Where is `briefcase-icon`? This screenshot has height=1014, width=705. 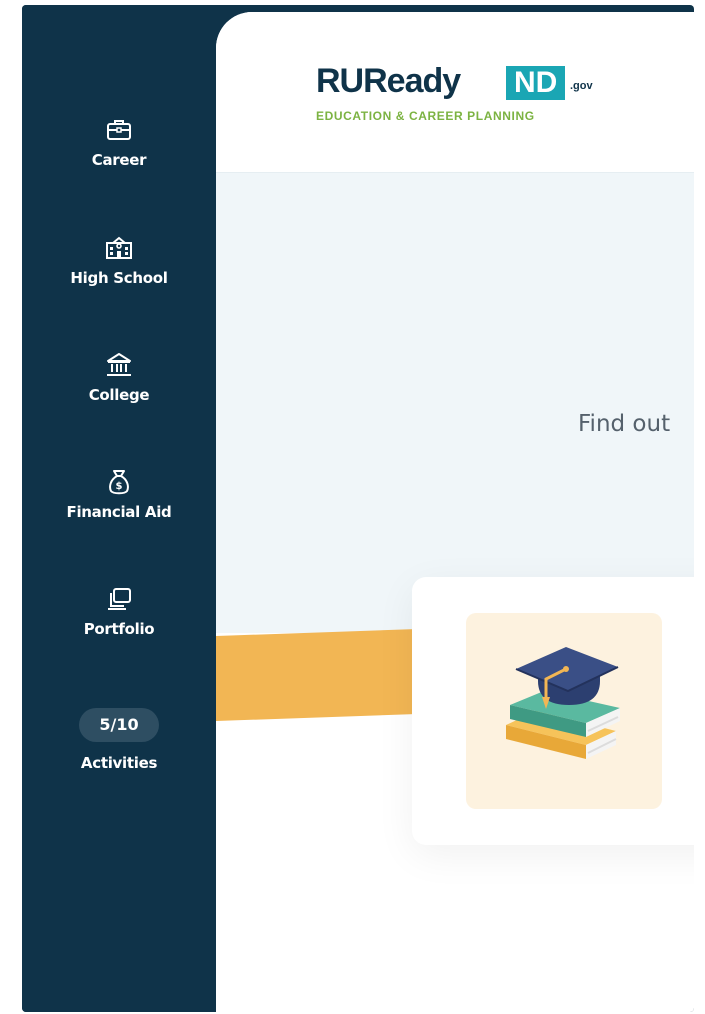
briefcase-icon is located at coordinates (119, 130).